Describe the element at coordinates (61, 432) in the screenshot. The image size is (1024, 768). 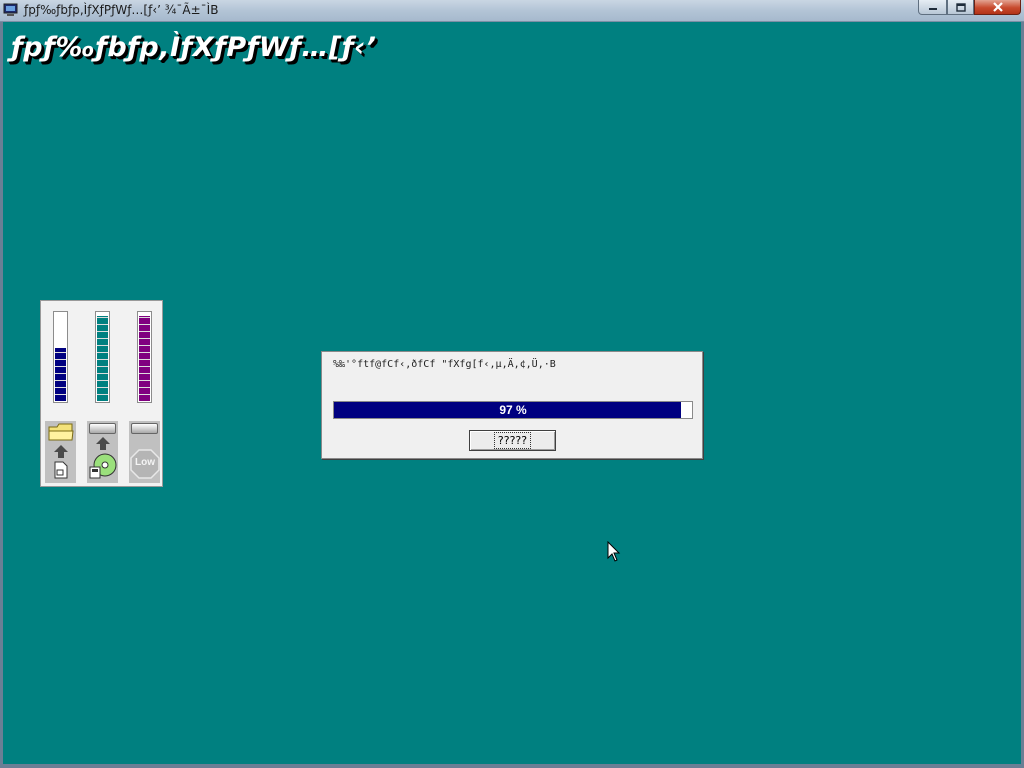
I see `folder-icon` at that location.